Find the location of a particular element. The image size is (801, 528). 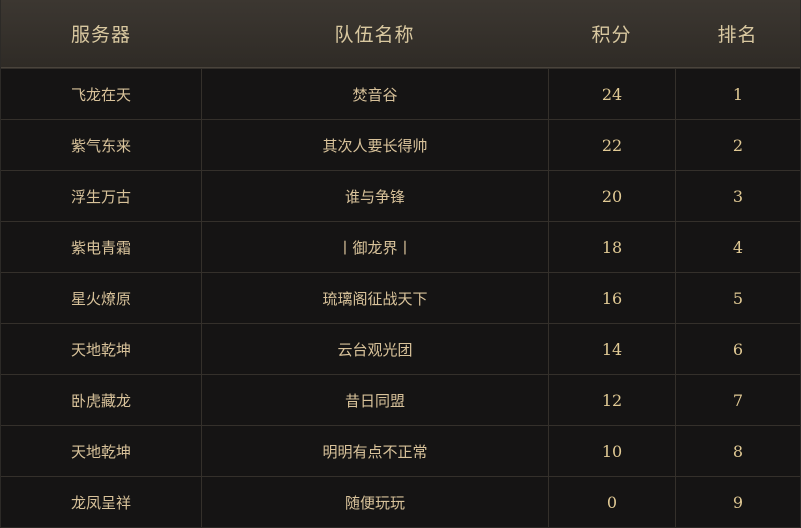

team-name-cell: 焚音谷 is located at coordinates (374, 94).